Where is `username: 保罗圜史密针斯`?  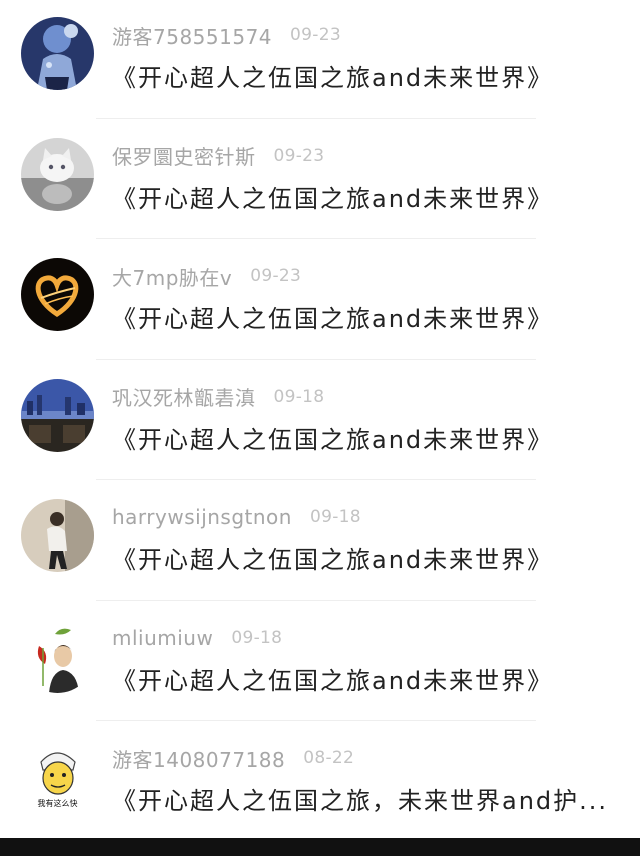
username: 保罗圜史密针斯 is located at coordinates (184, 155).